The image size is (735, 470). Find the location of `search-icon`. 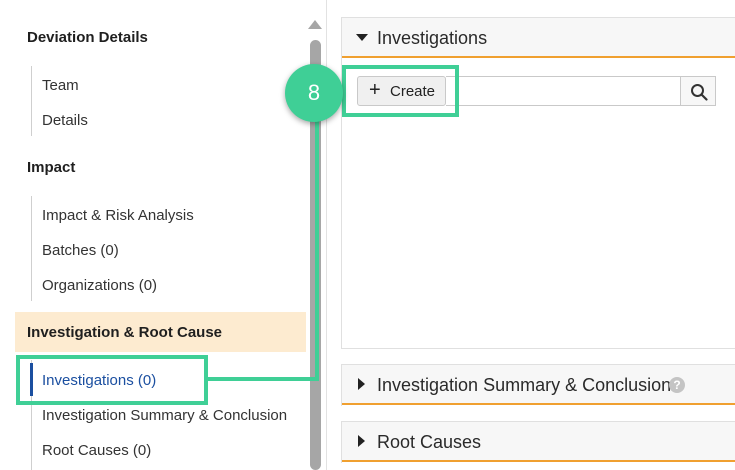

search-icon is located at coordinates (699, 92).